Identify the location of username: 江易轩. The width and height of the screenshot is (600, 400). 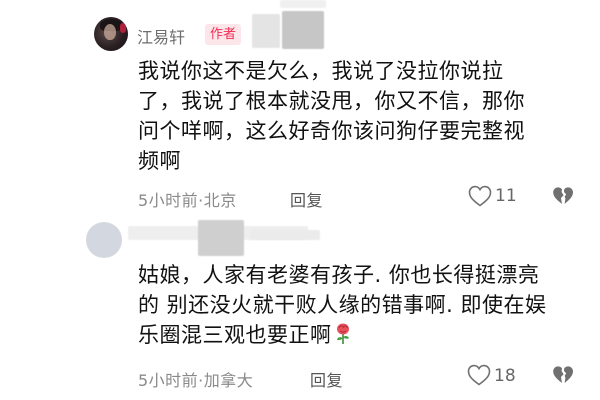
(161, 36).